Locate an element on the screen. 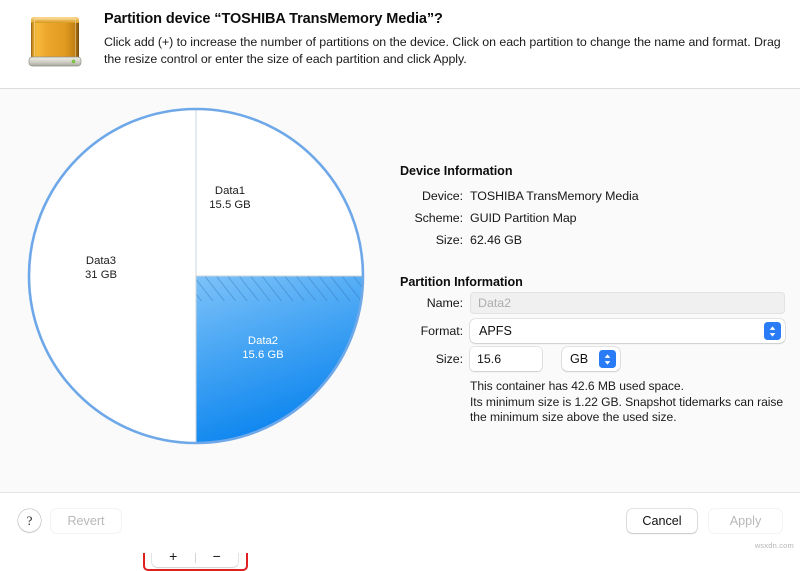 The height and width of the screenshot is (571, 800). partition-size-row: Size: GB is located at coordinates (595, 359).